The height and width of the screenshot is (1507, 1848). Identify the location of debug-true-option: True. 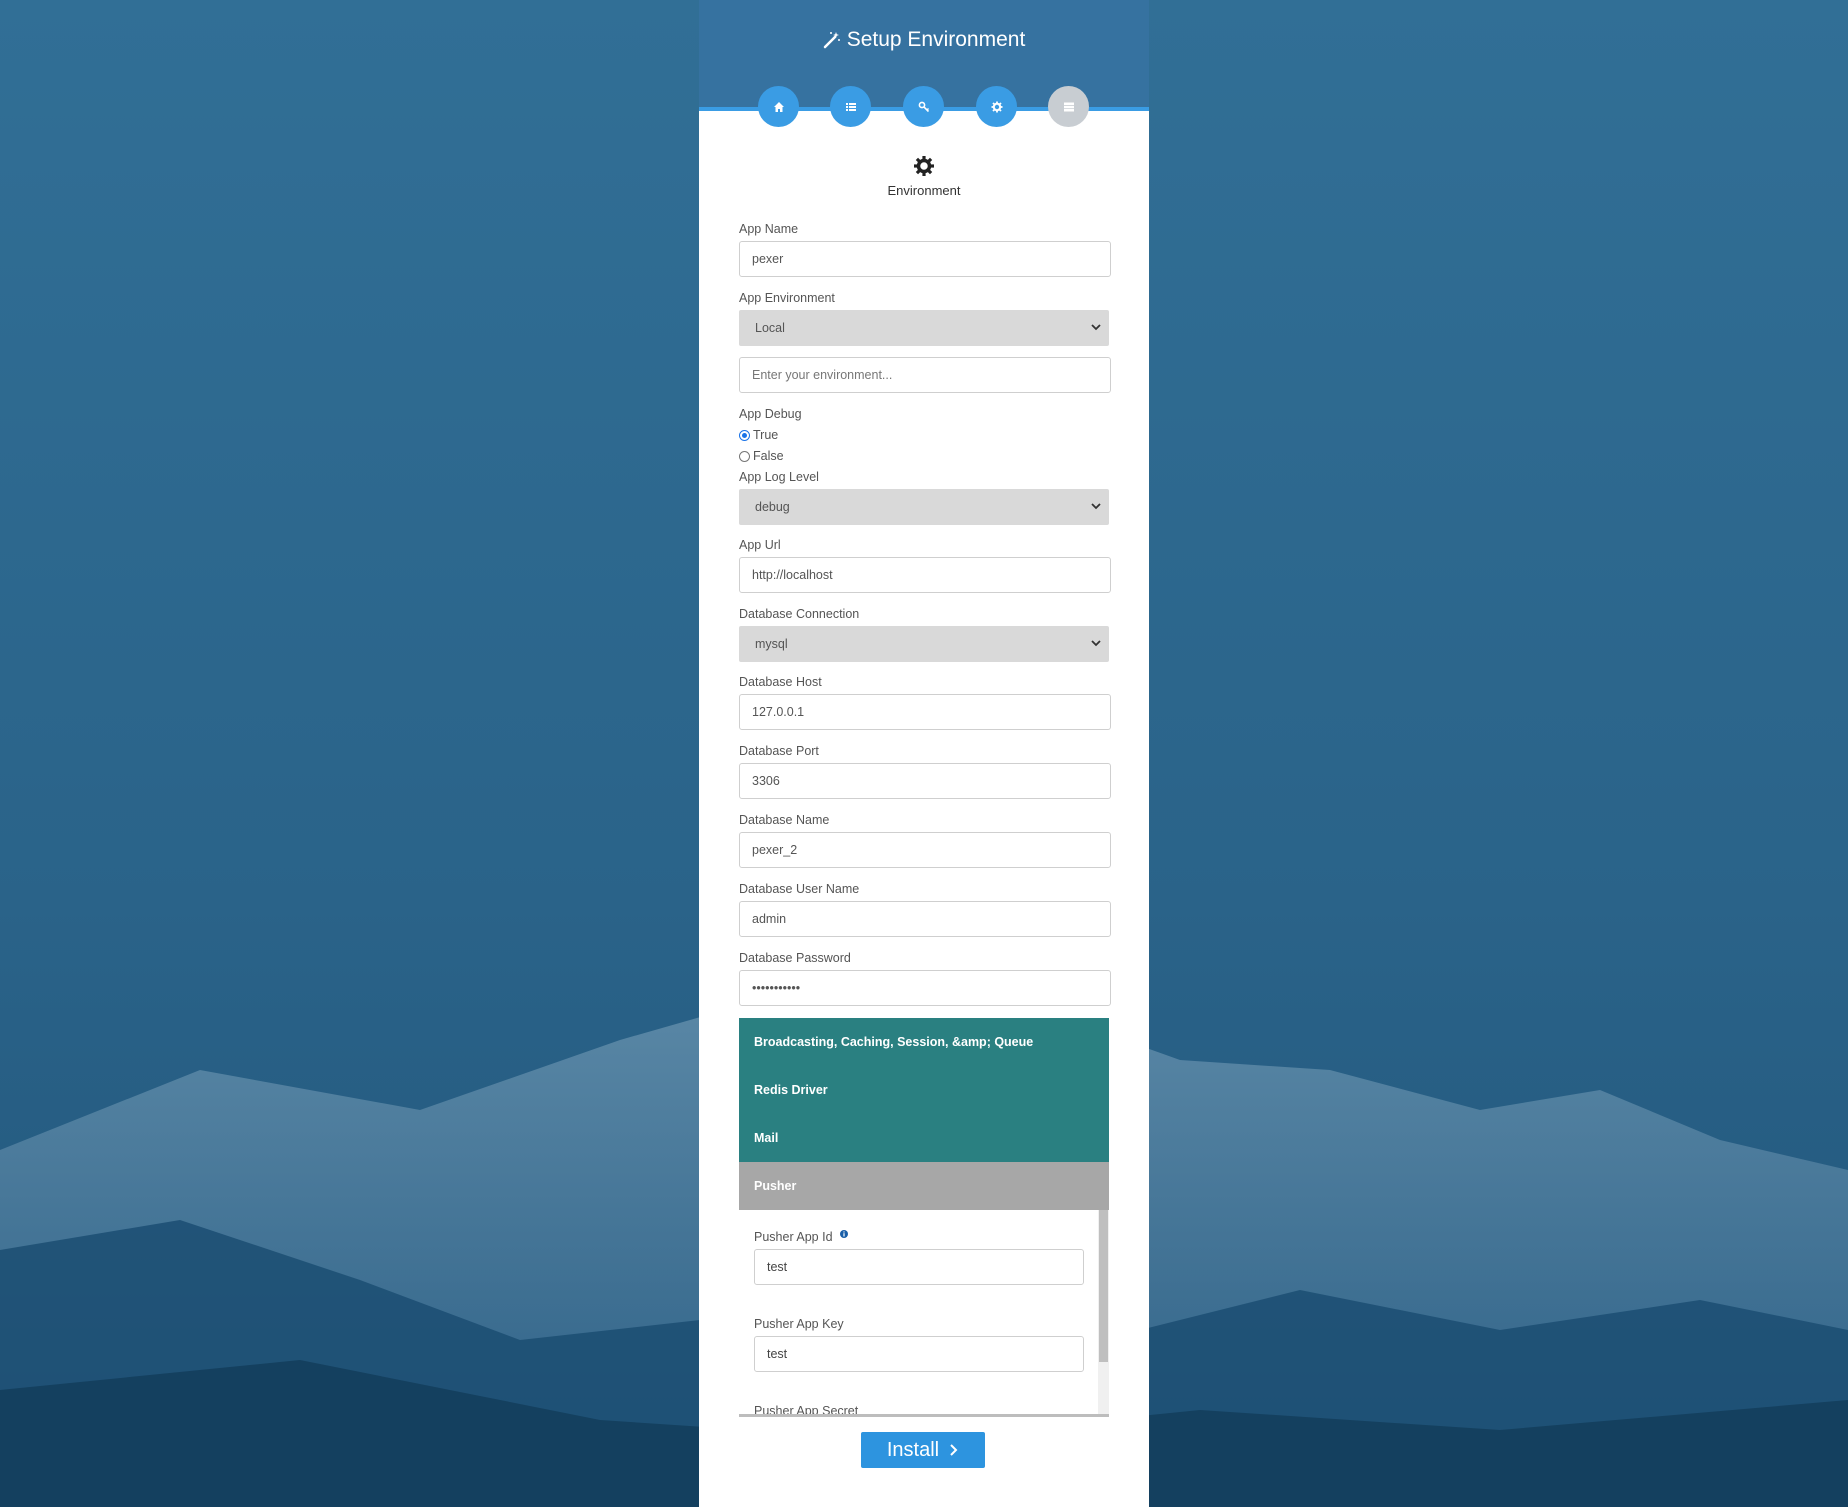
(758, 435).